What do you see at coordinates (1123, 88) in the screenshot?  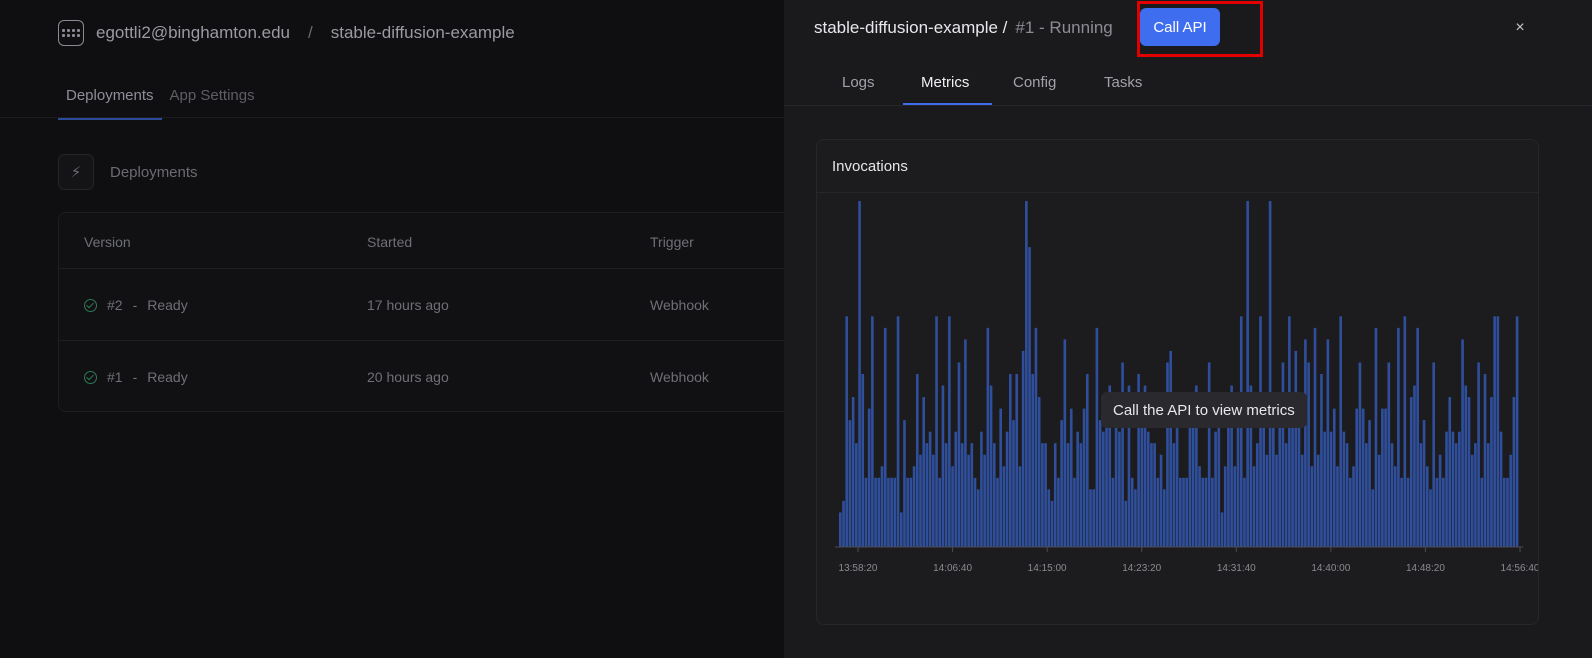 I see `tab-tasks: Tasks` at bounding box center [1123, 88].